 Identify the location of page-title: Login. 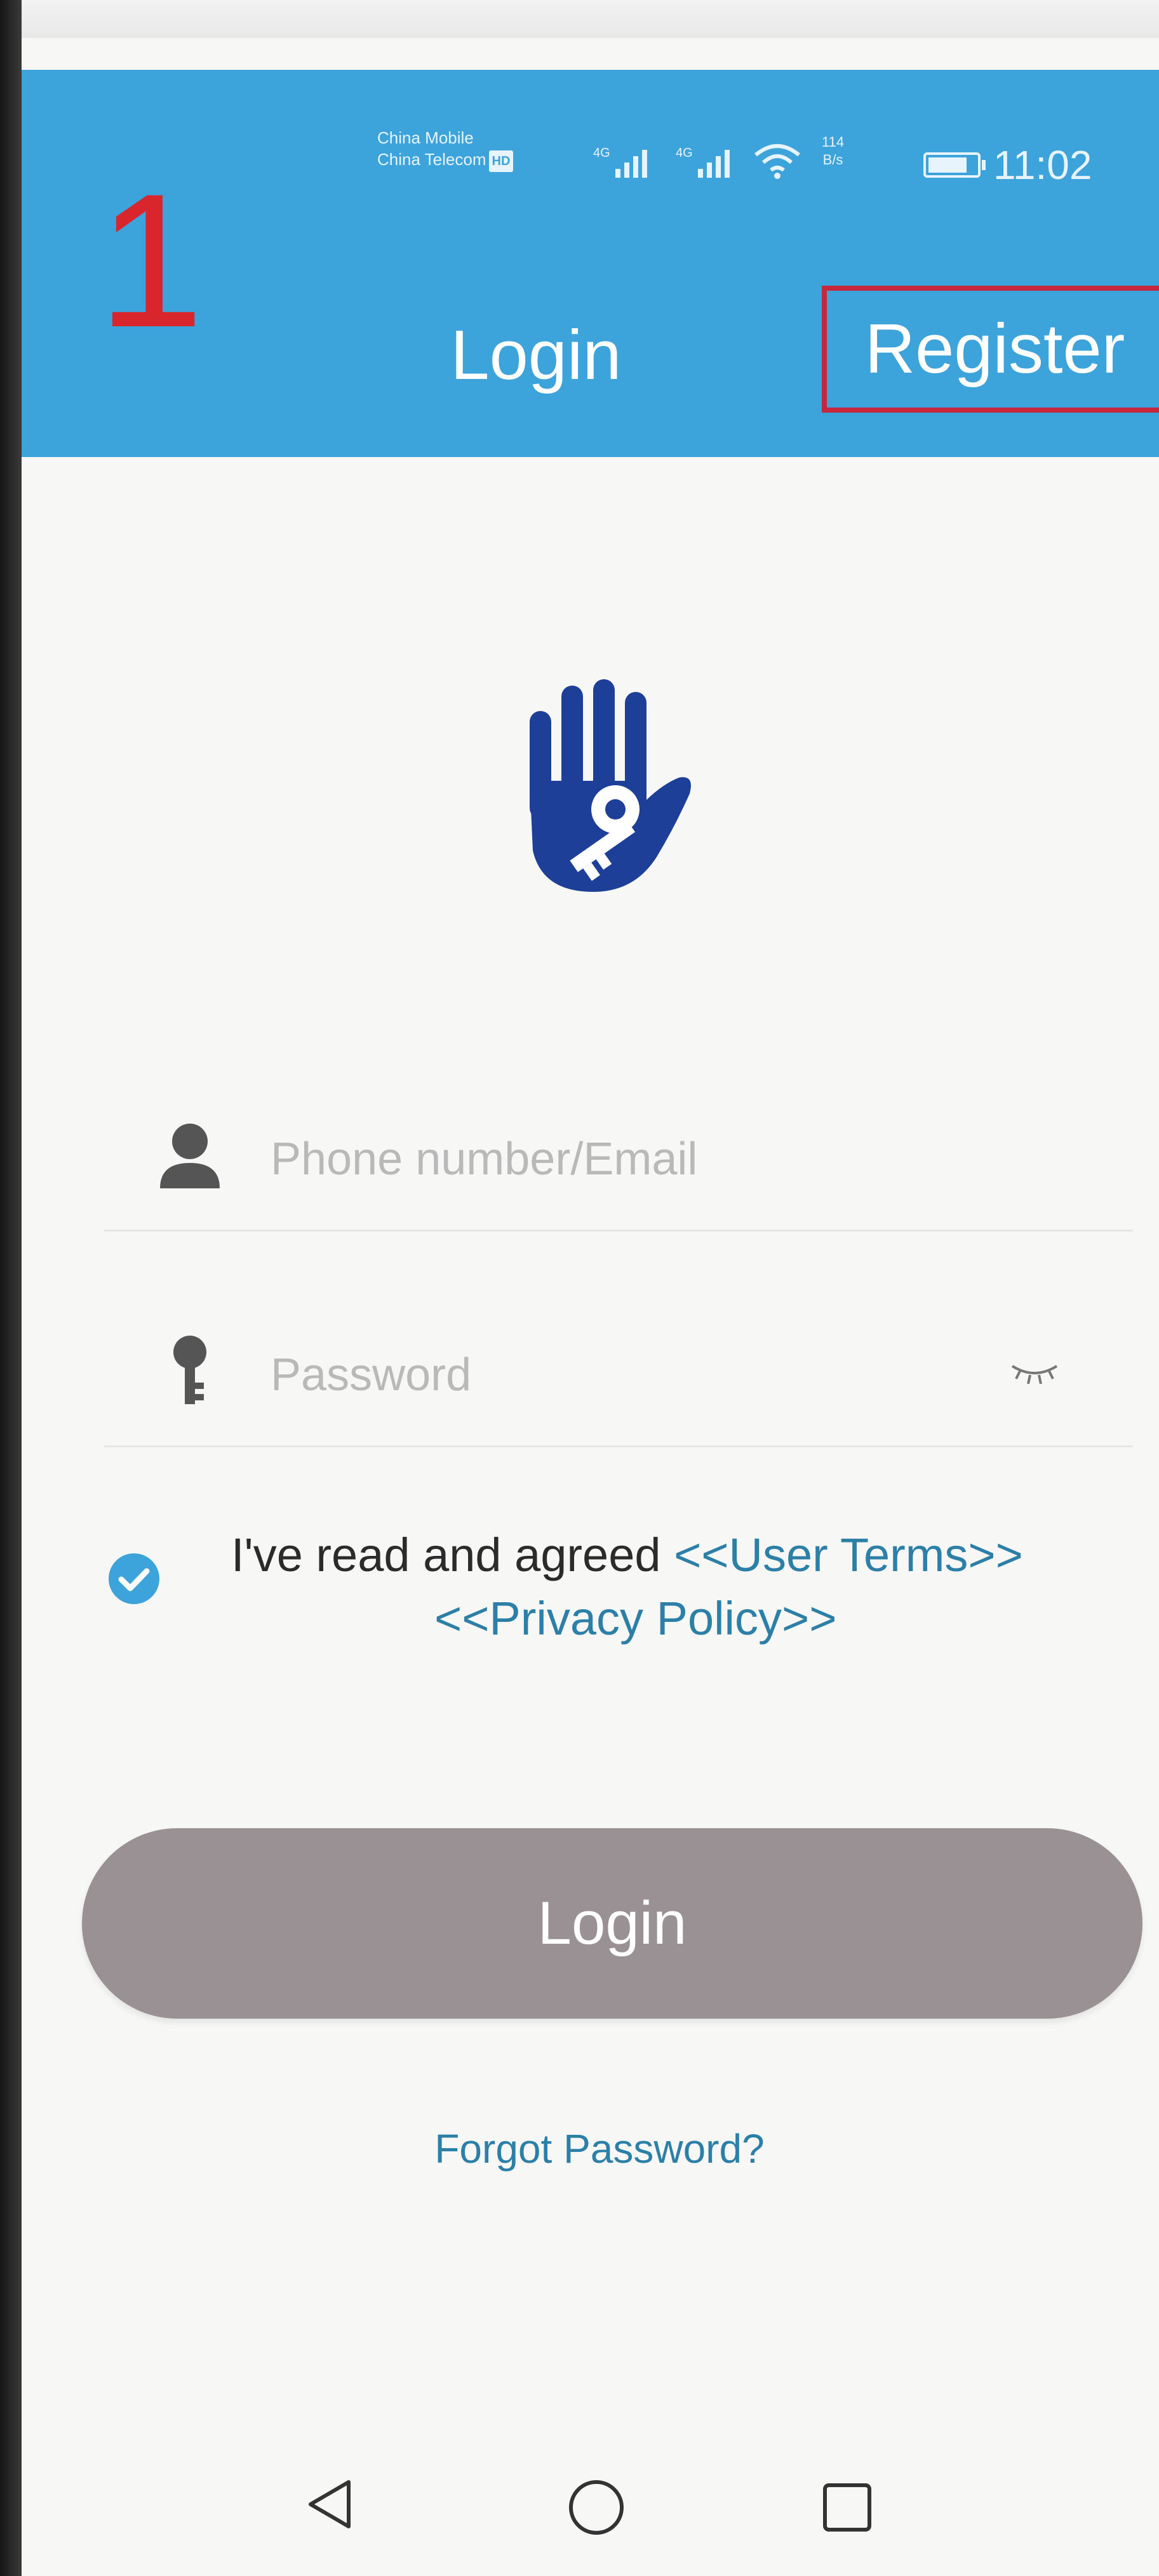
(536, 355).